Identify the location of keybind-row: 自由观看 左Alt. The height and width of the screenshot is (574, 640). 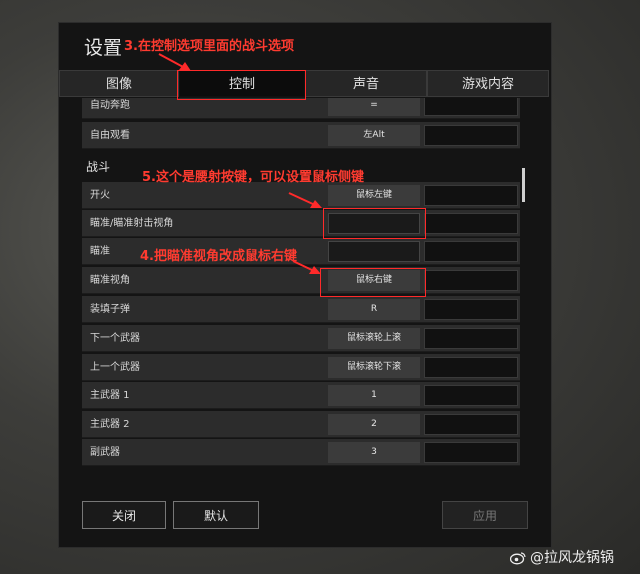
(301, 135).